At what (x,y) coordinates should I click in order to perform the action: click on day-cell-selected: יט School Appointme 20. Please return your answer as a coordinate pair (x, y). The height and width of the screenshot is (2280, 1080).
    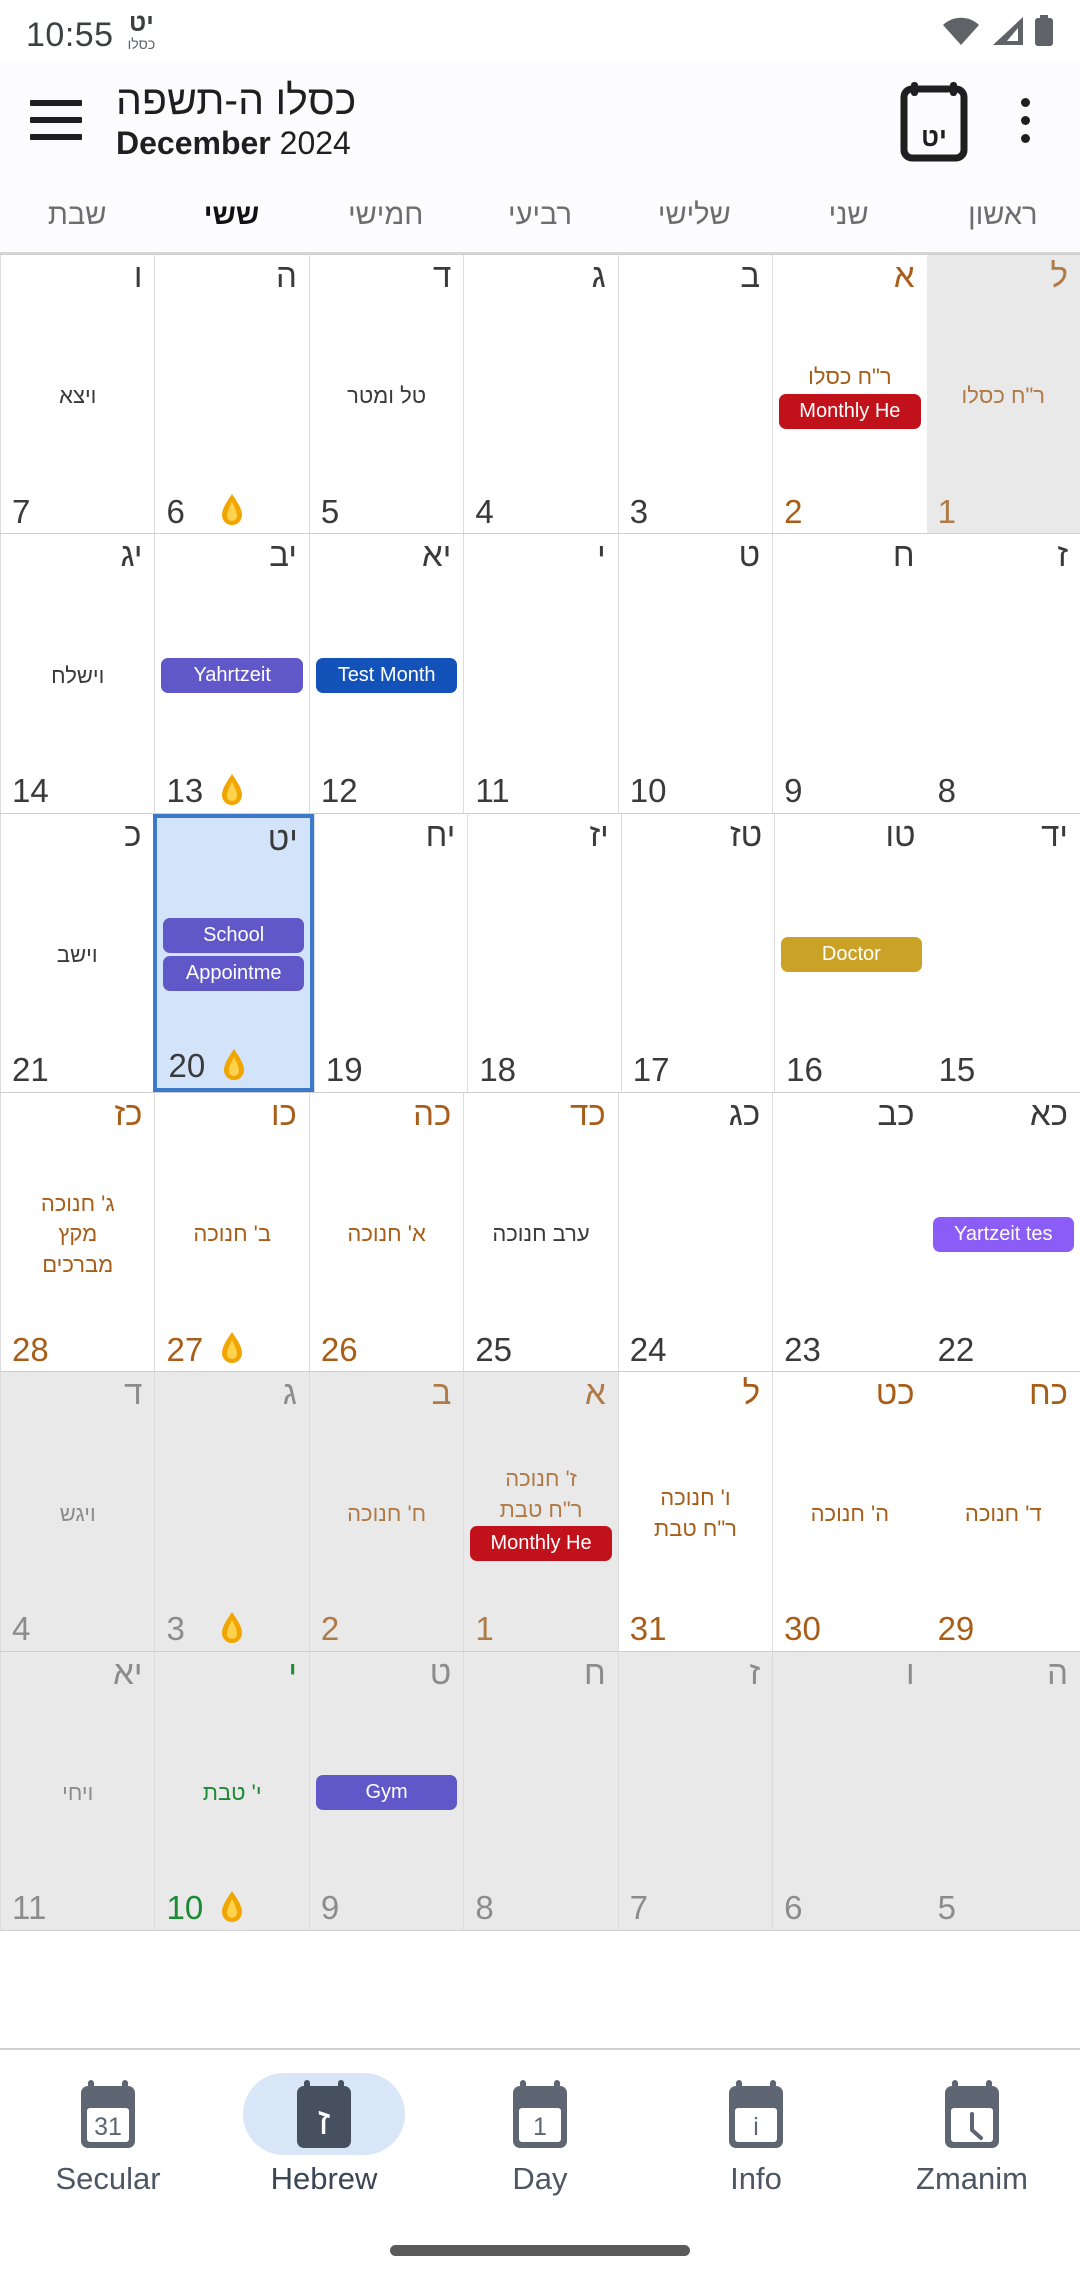
    Looking at the image, I should click on (233, 952).